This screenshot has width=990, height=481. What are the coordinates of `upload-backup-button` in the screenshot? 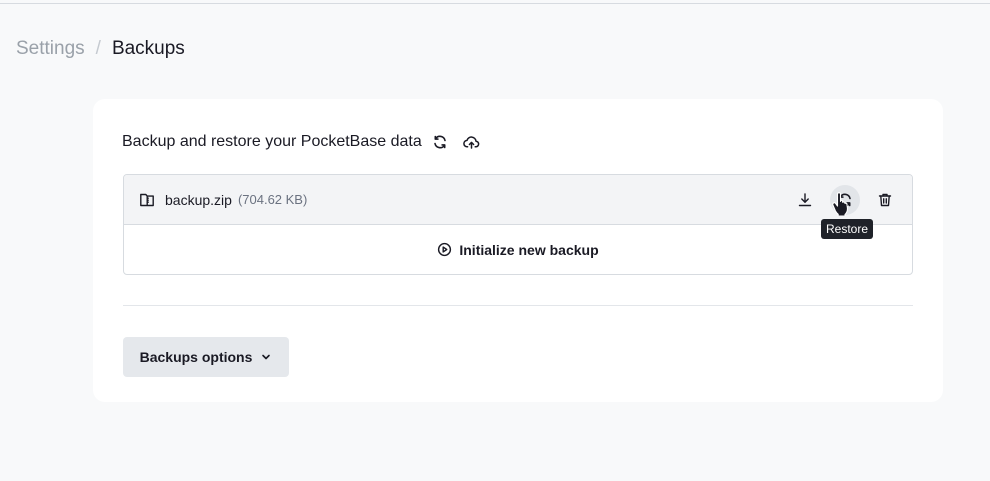 It's located at (472, 142).